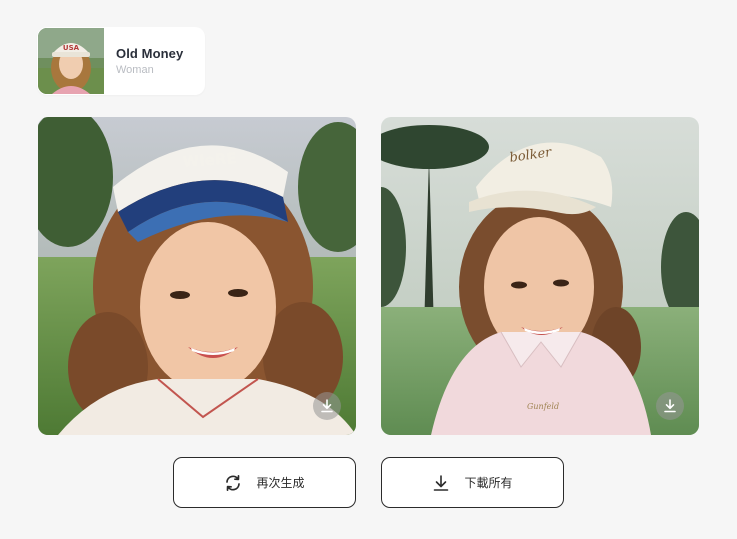 The image size is (737, 539). I want to click on svg-text: WIeRE, so click(209, 160).